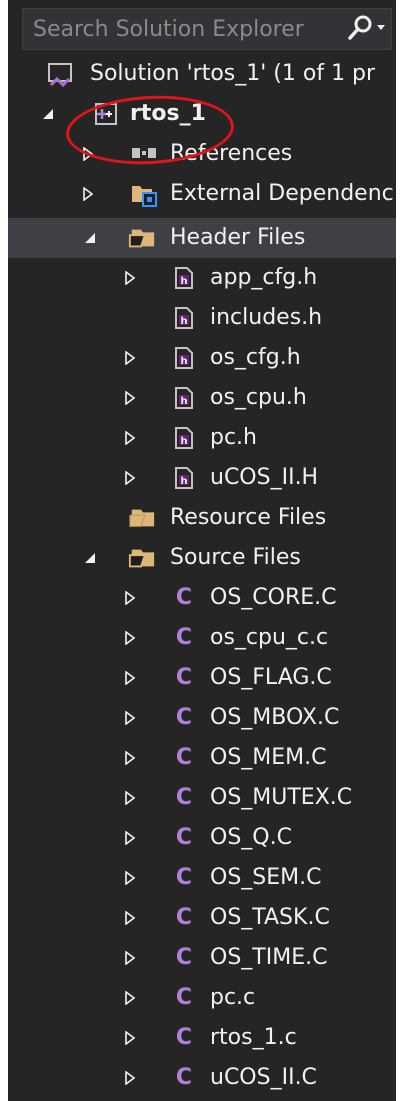 The image size is (404, 1101). Describe the element at coordinates (202, 758) in the screenshot. I see `source-file-item: C OS_MEM.C` at that location.